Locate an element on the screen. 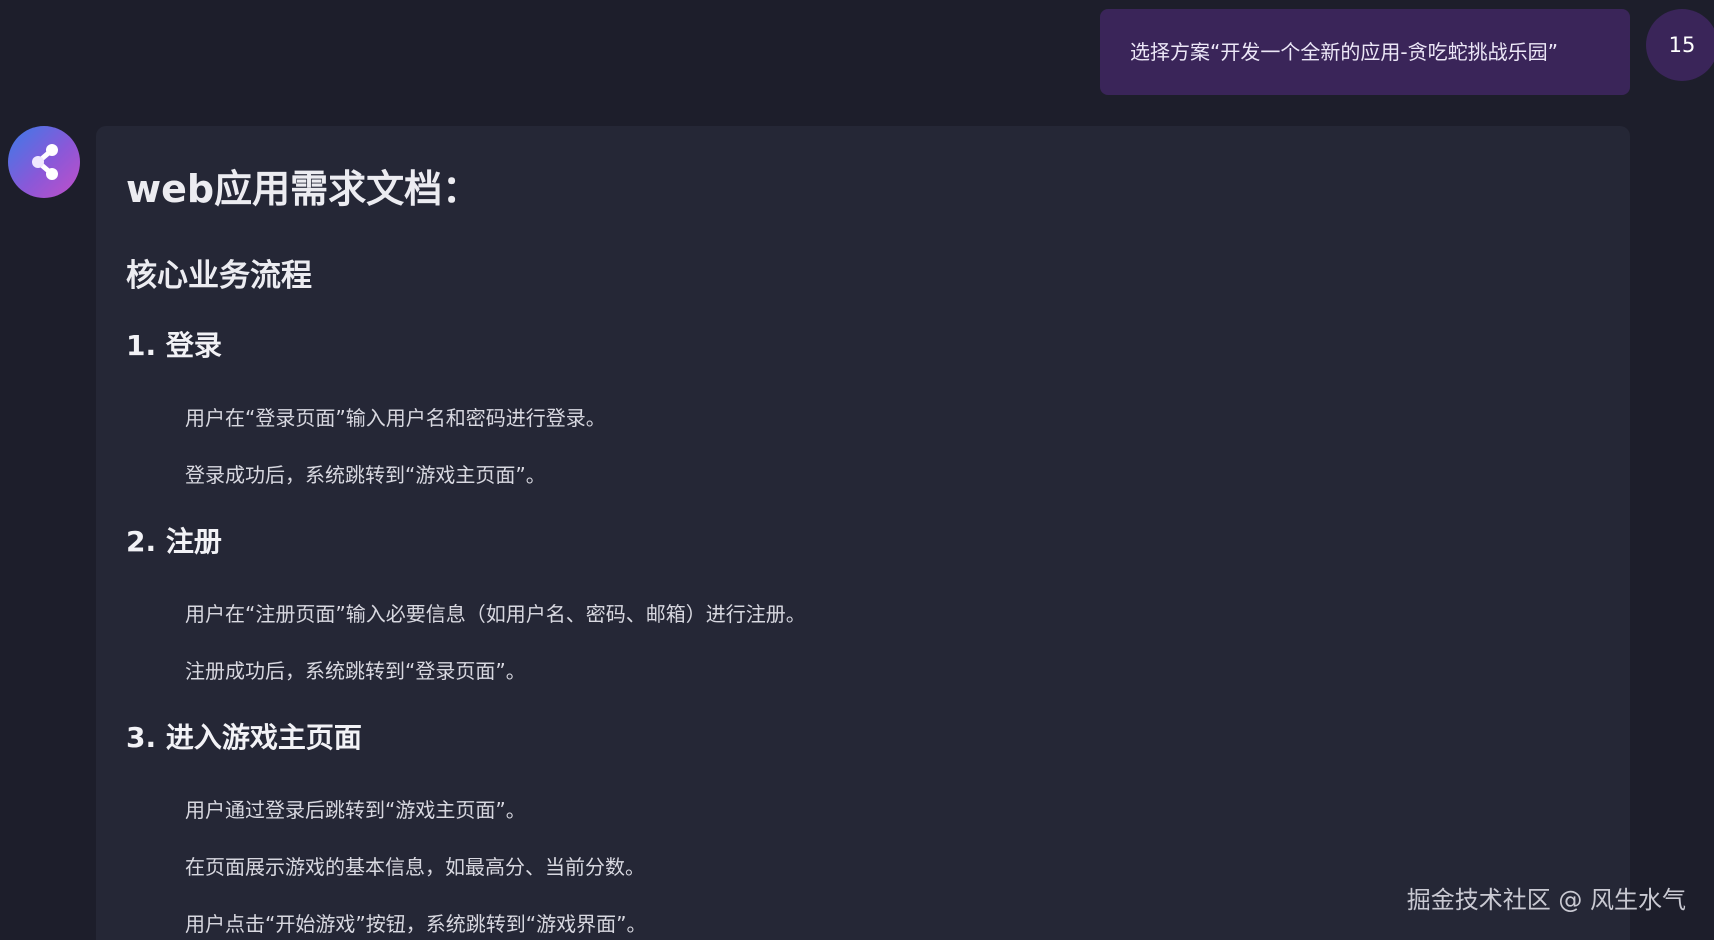 This screenshot has height=940, width=1714. watermark: 掘金技术社区 @ 风生水气 is located at coordinates (1546, 900).